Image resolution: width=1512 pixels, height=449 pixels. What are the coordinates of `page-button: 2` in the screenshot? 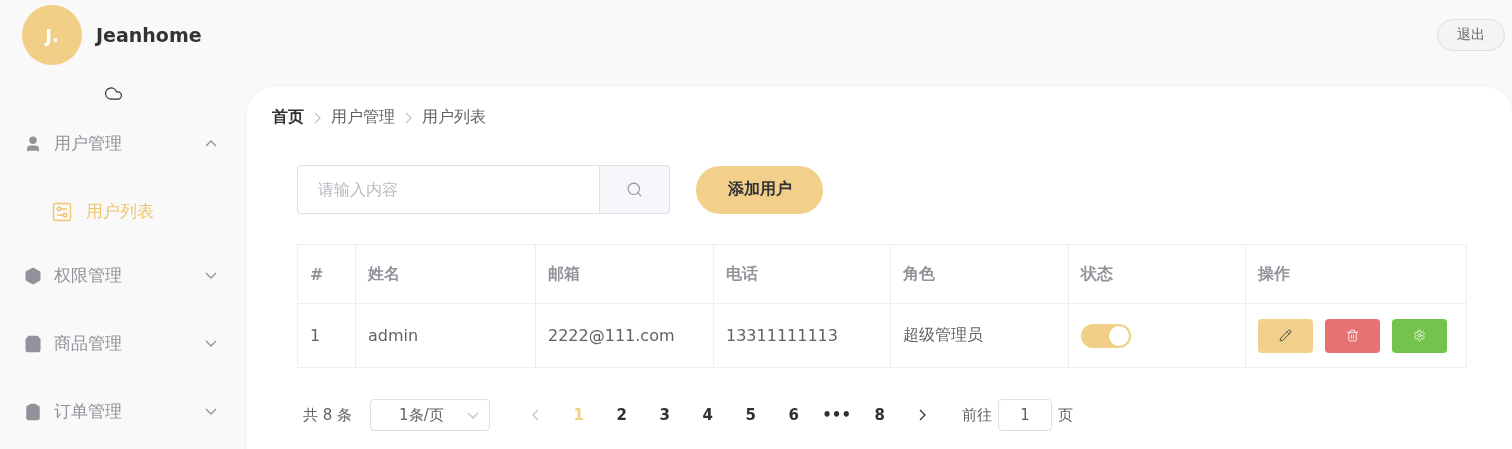 It's located at (622, 415).